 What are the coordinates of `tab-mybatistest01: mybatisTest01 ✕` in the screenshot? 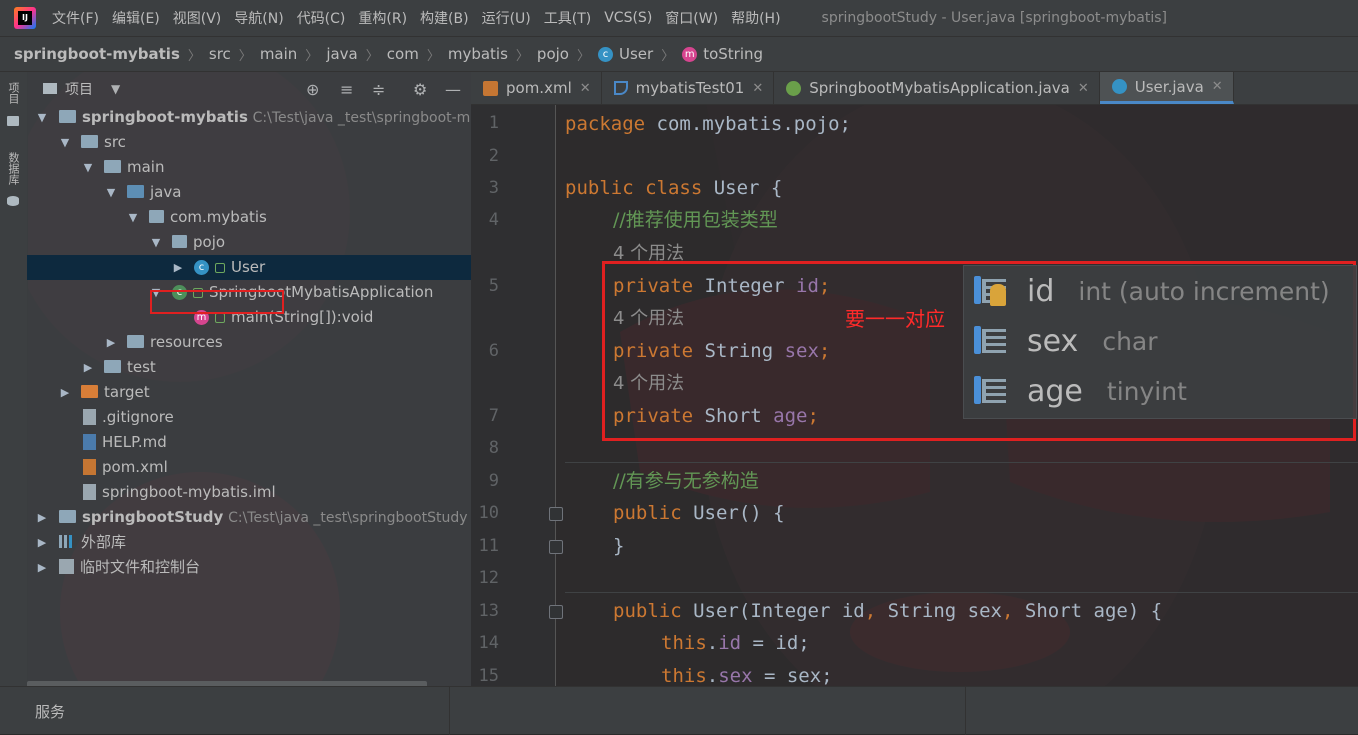 It's located at (688, 88).